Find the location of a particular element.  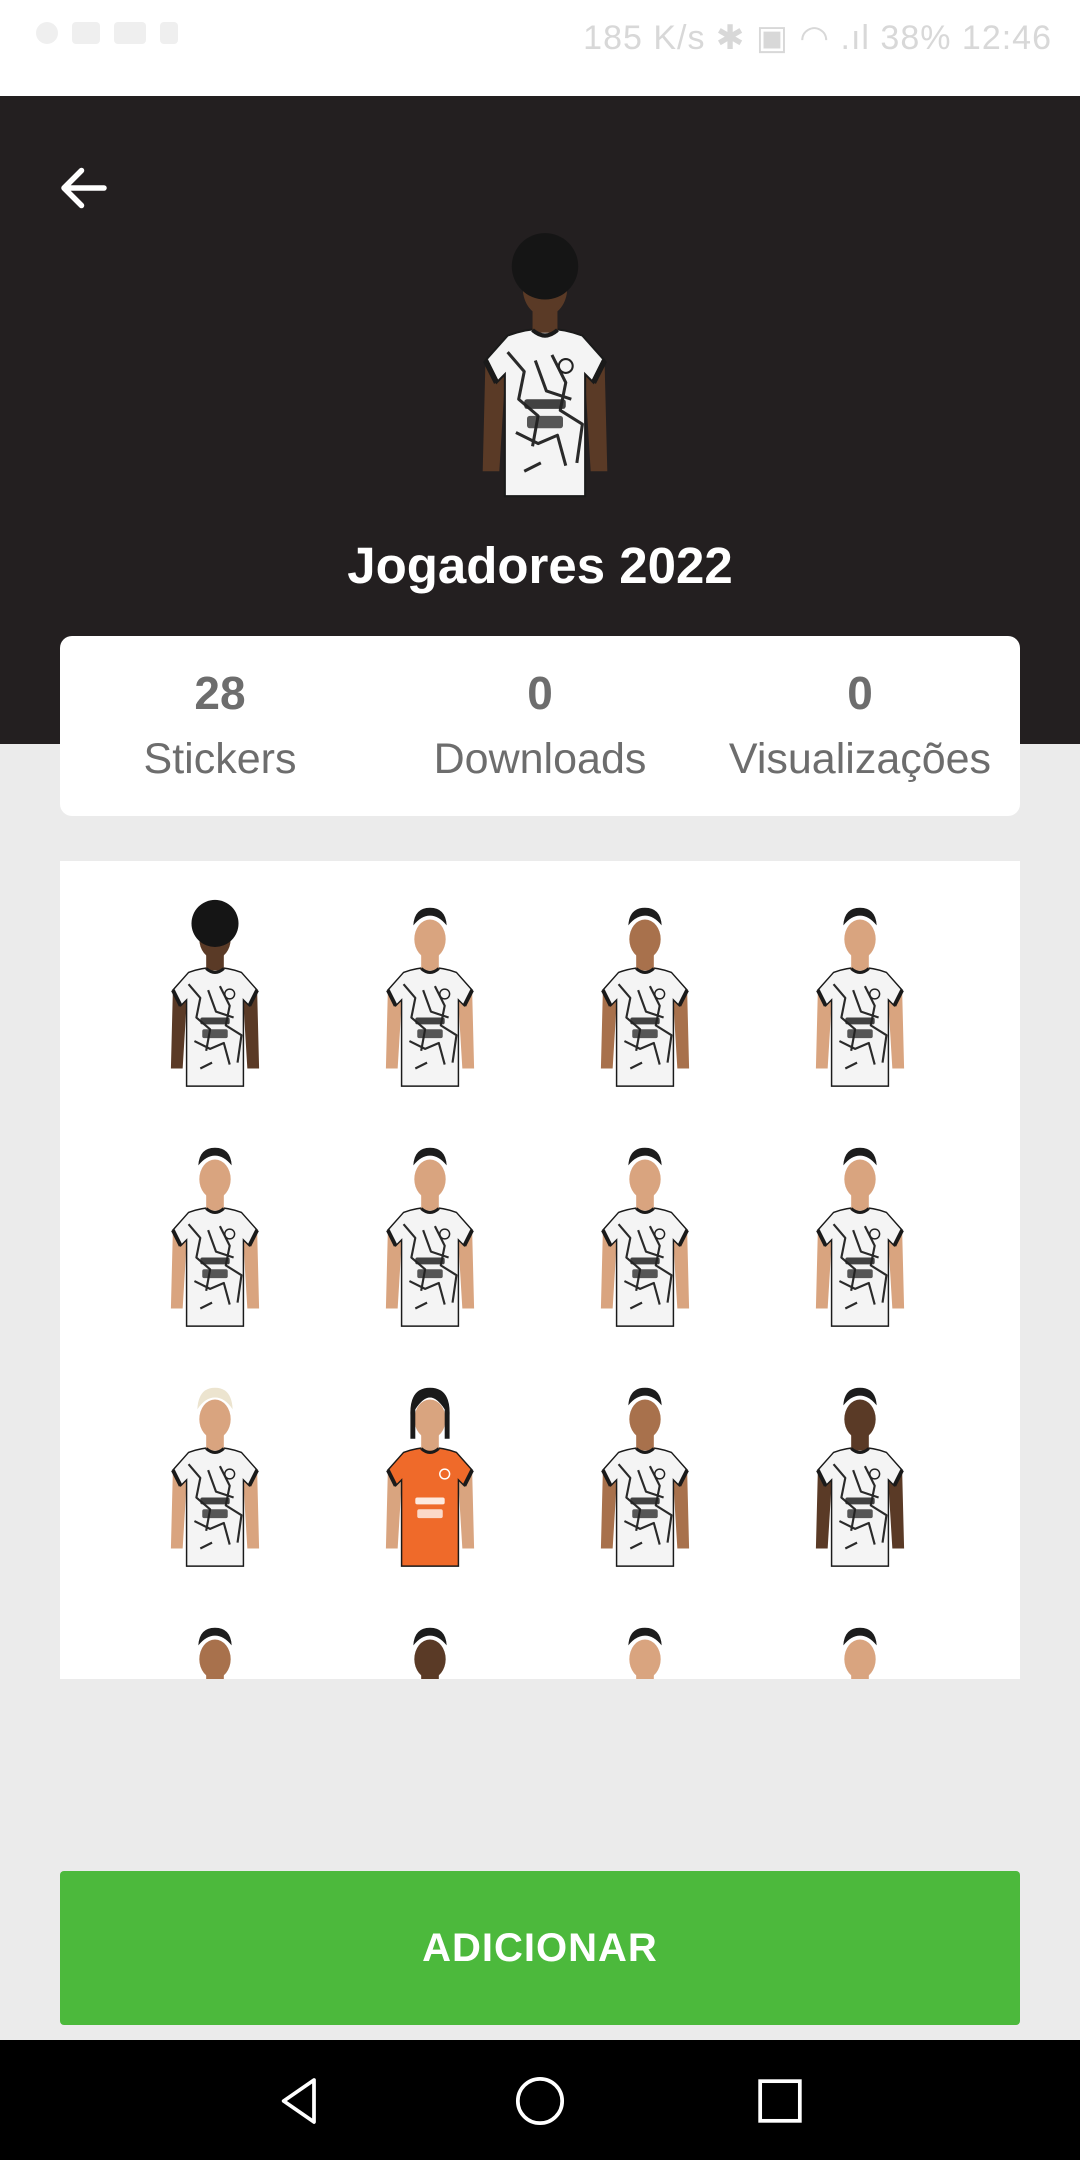

status-bar: 185 K/s ✱ ▣ ◠ .ıl 38% 12:46 is located at coordinates (540, 48).